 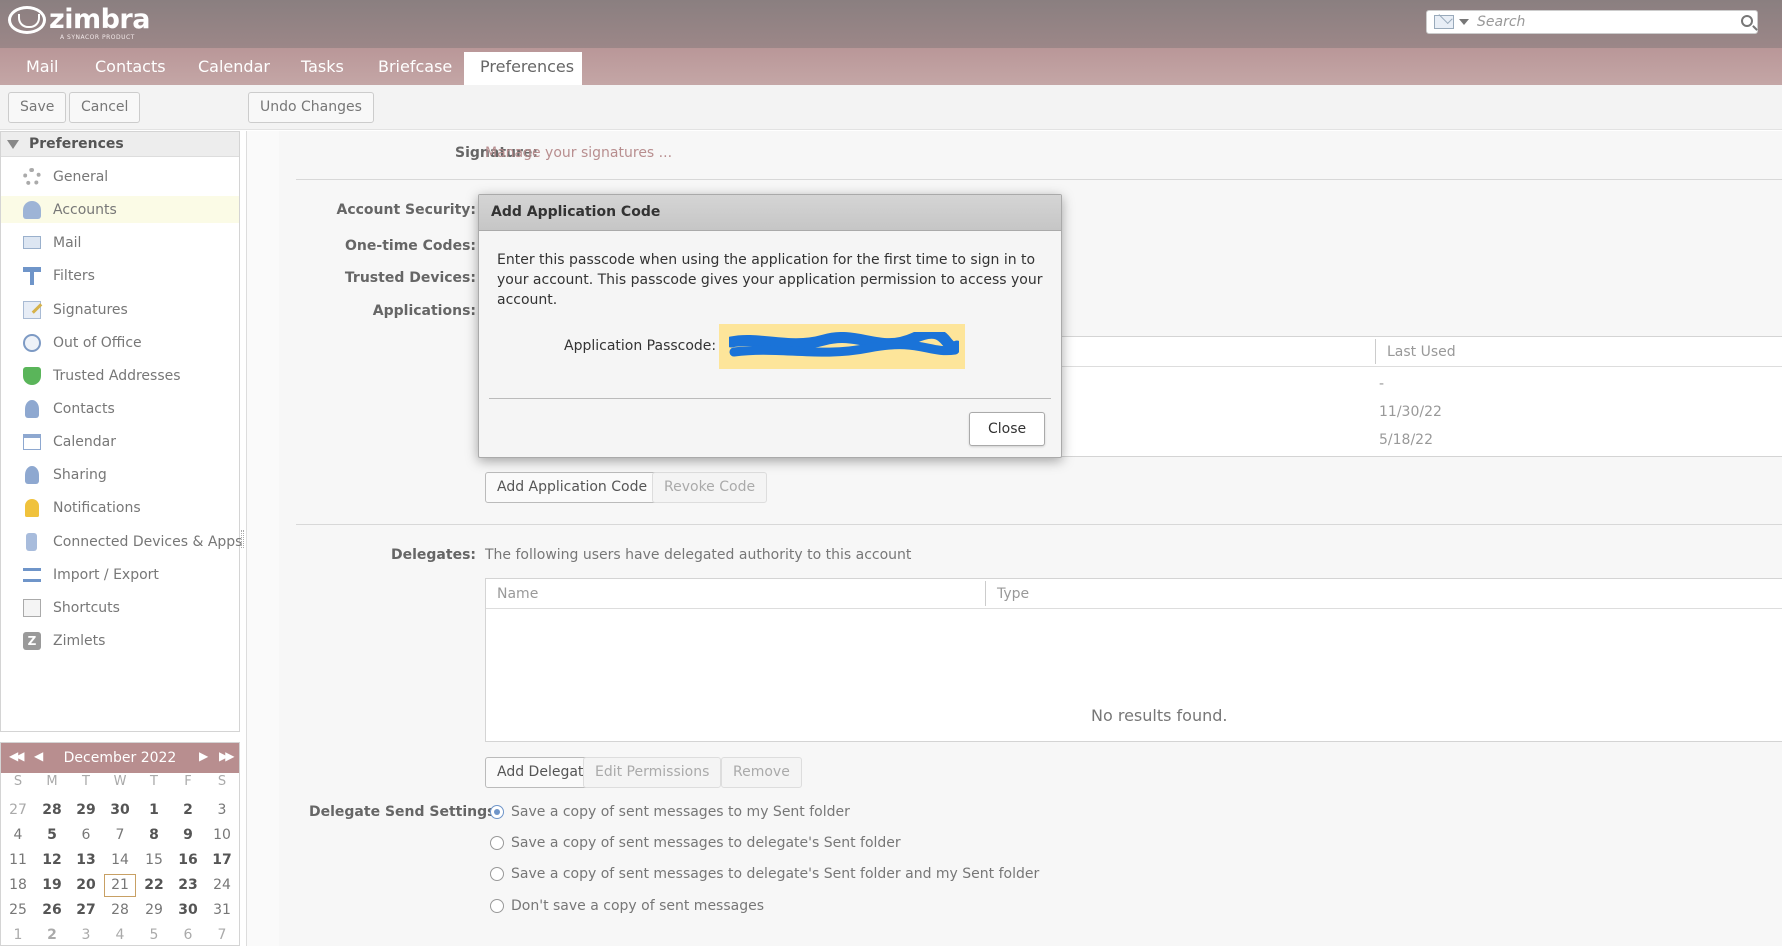 What do you see at coordinates (154, 835) in the screenshot?
I see `calendar-day: 8` at bounding box center [154, 835].